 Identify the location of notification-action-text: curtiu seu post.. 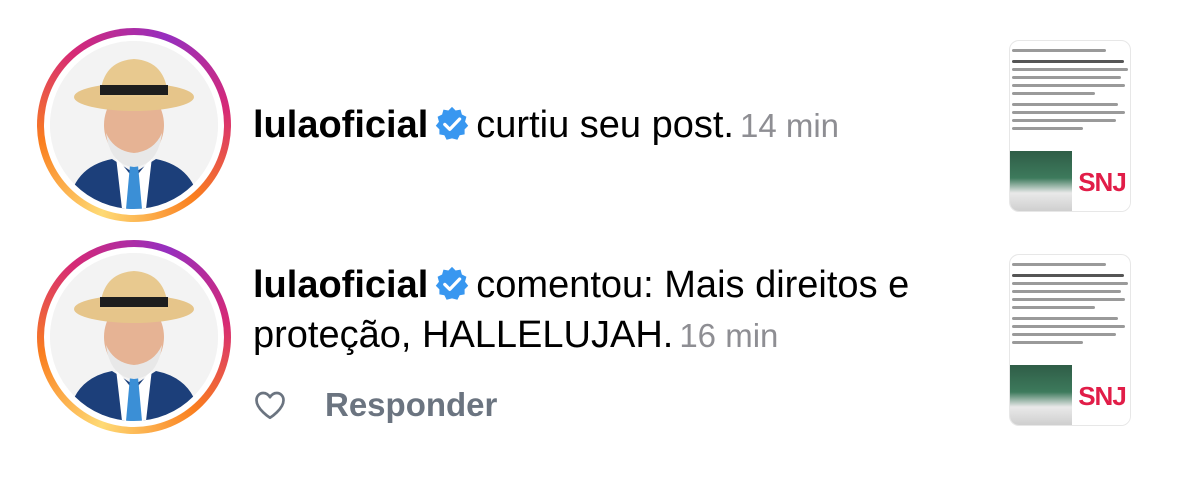
(605, 125).